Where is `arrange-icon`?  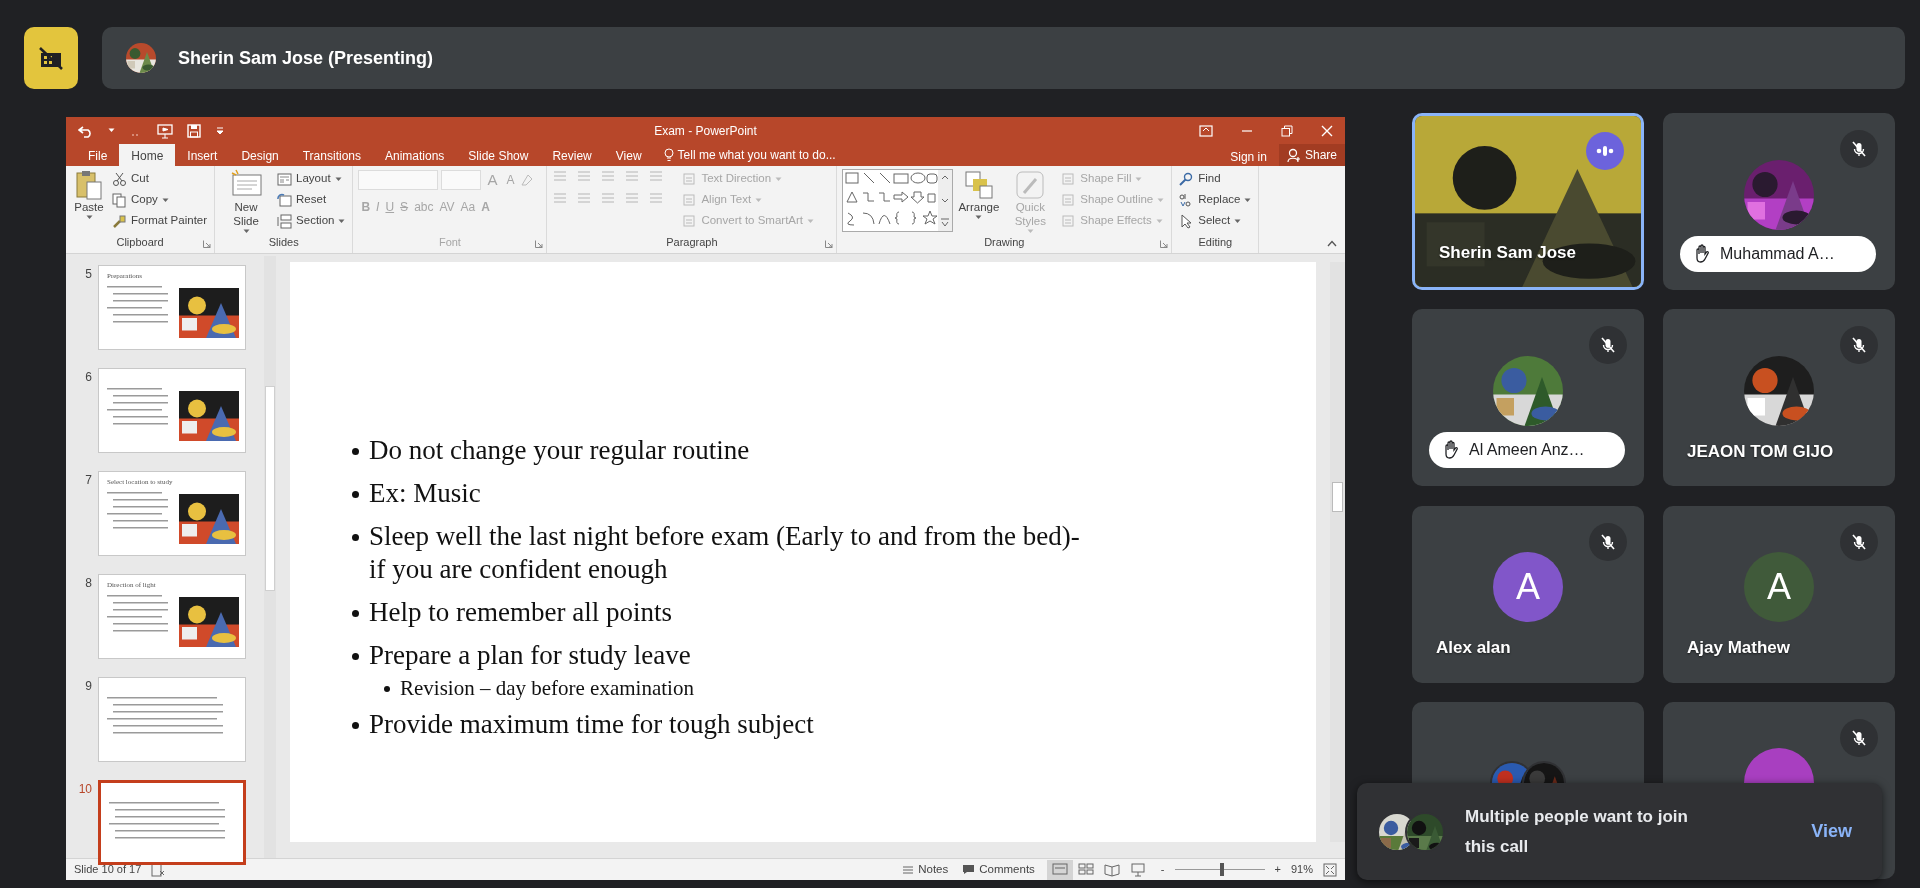 arrange-icon is located at coordinates (978, 185).